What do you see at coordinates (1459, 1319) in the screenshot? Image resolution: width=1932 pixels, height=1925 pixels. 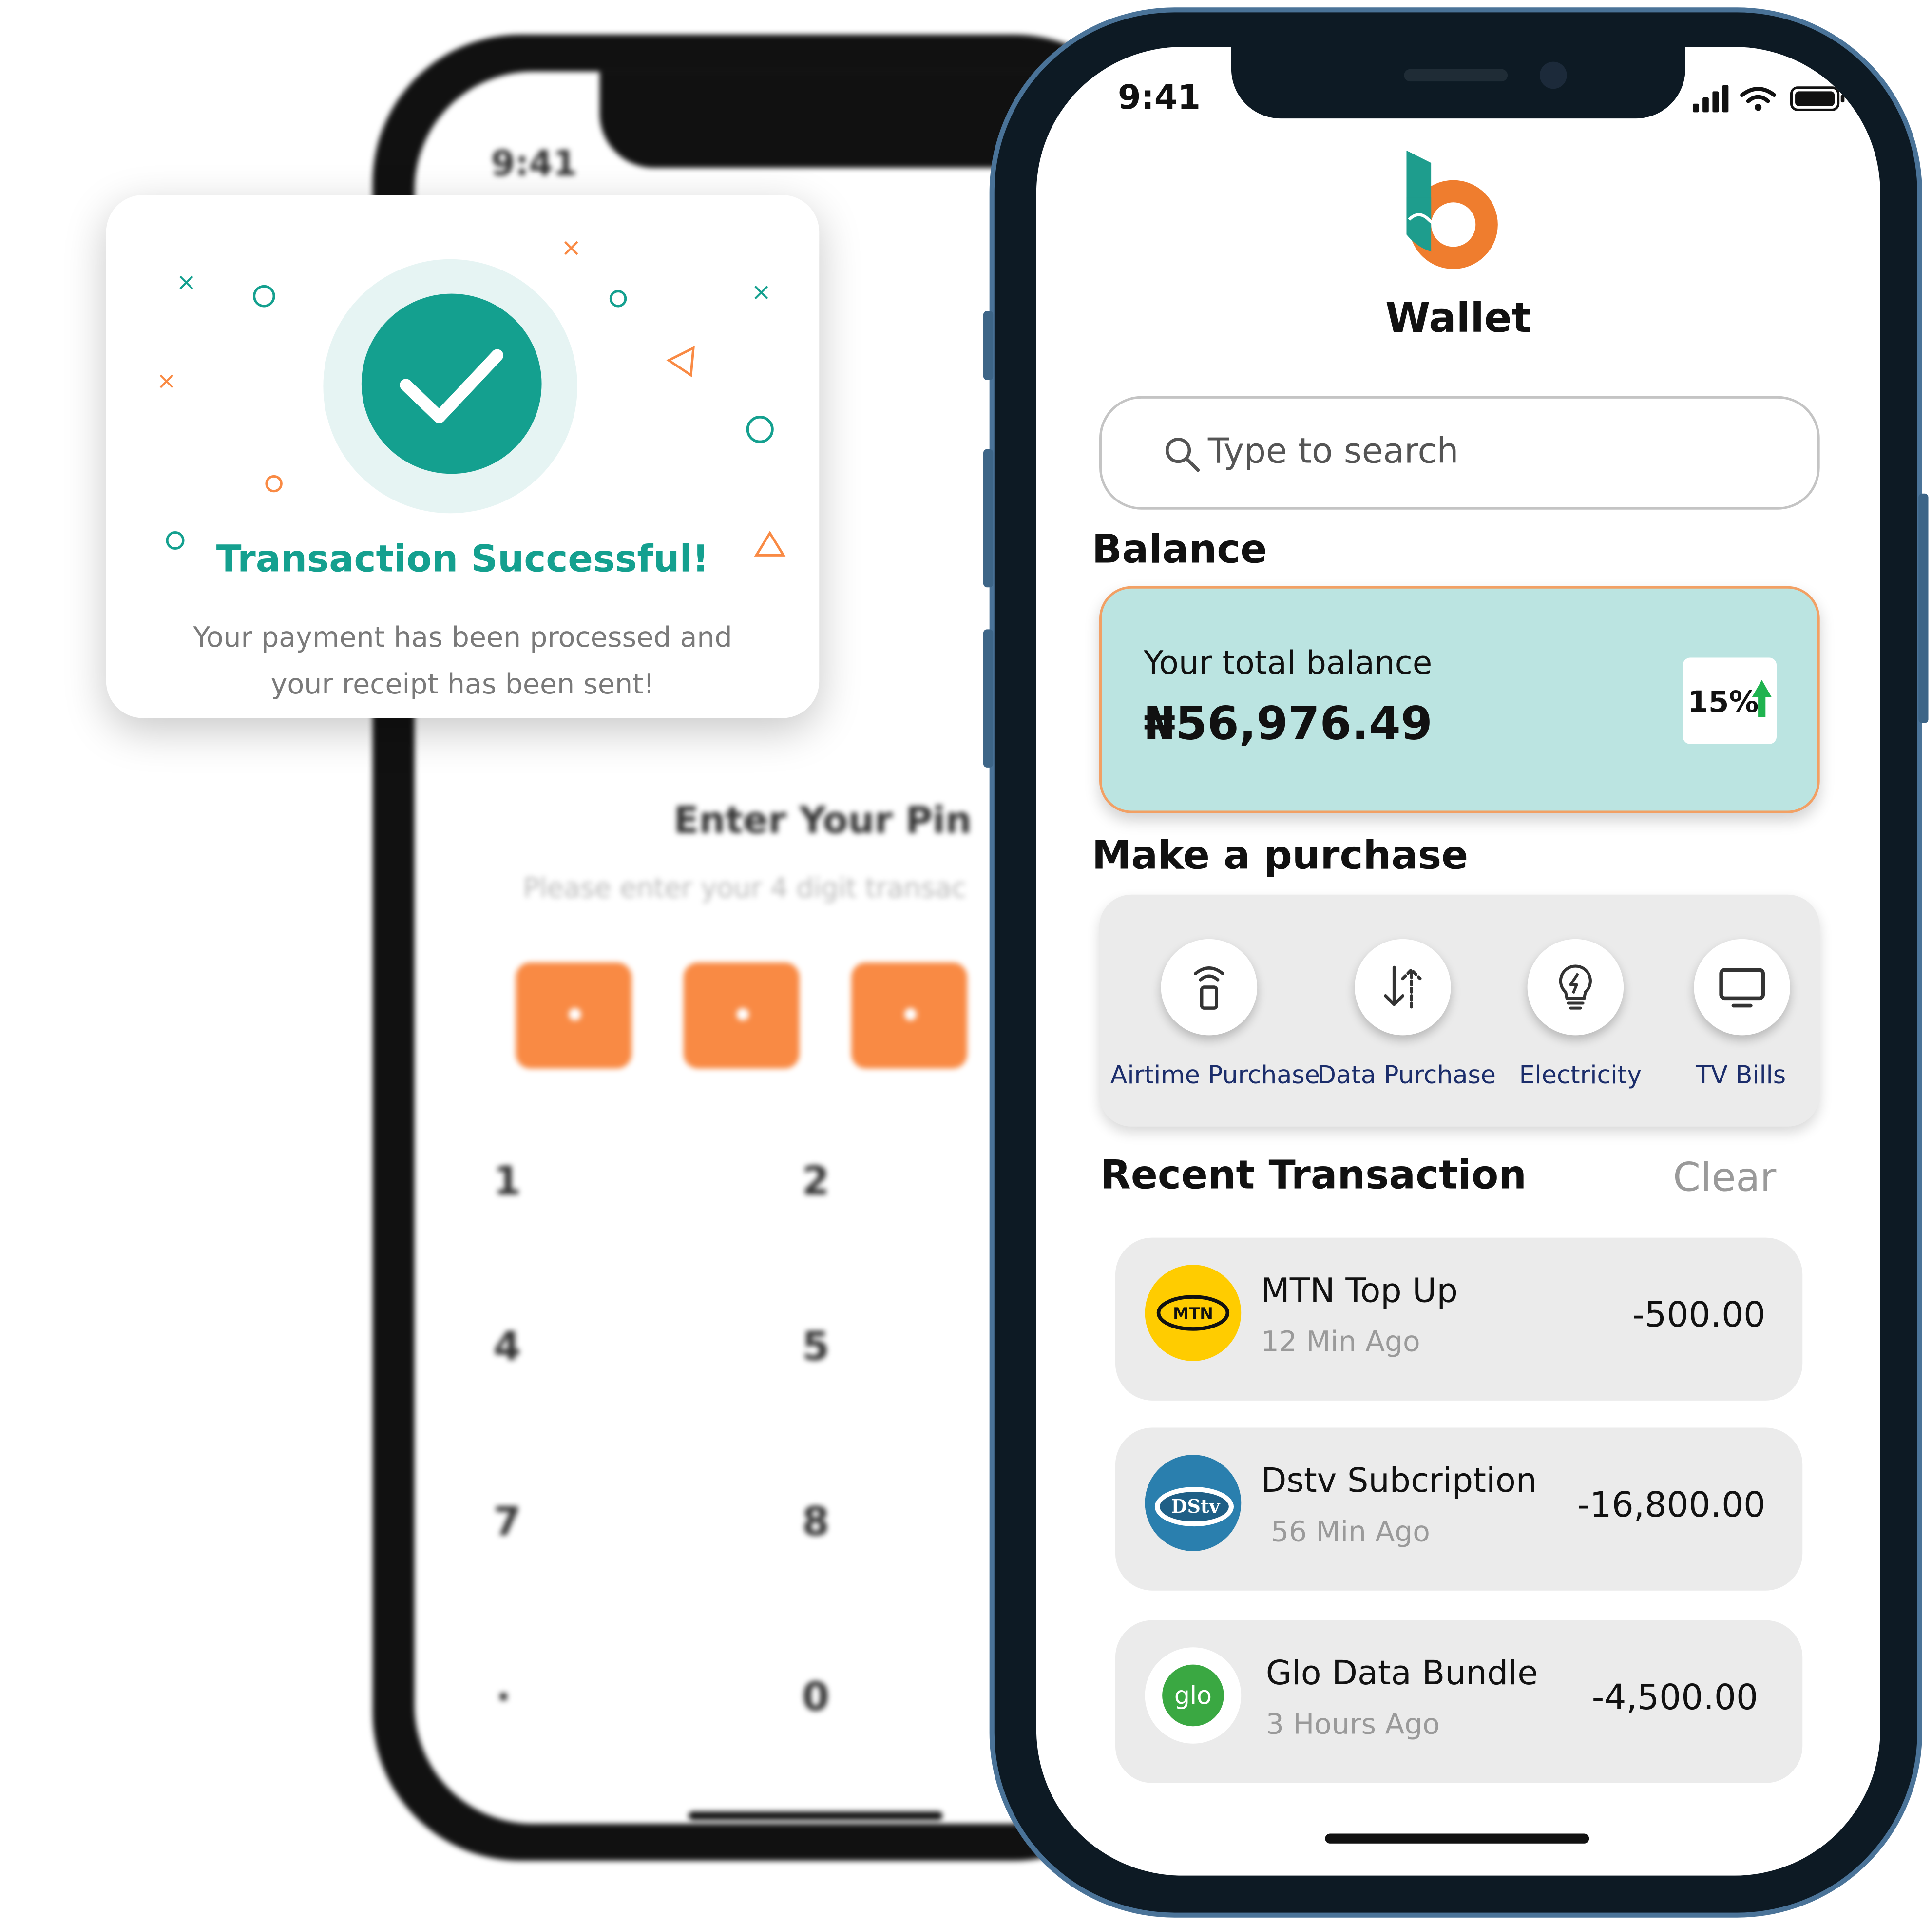 I see `transaction-row-mtn: MTN MTN Top Up 12 Min Ago -500.00` at bounding box center [1459, 1319].